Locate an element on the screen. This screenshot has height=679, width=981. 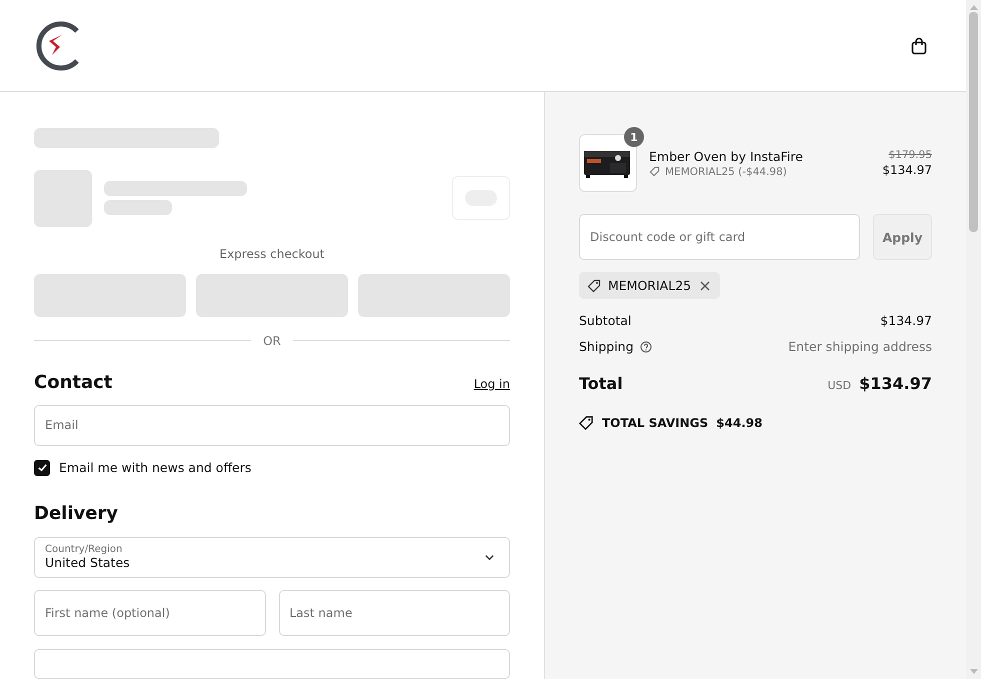
section-heading: Delivery is located at coordinates (77, 513).